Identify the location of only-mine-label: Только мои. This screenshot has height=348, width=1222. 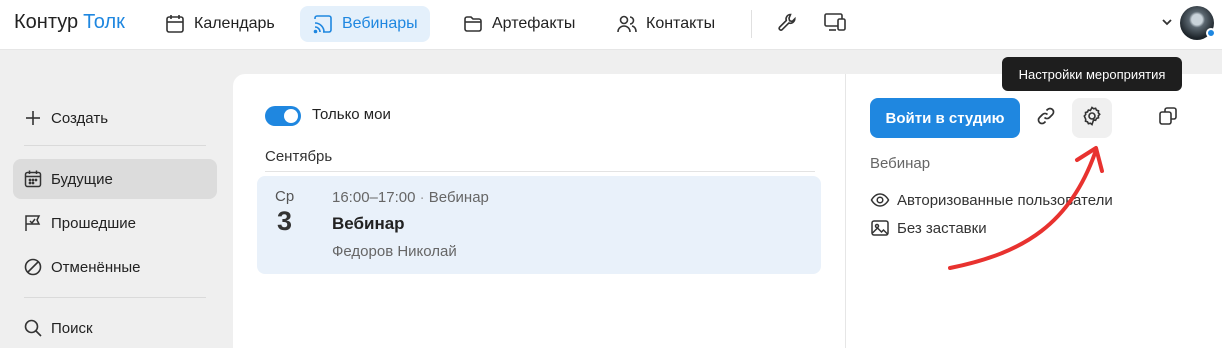
(351, 114).